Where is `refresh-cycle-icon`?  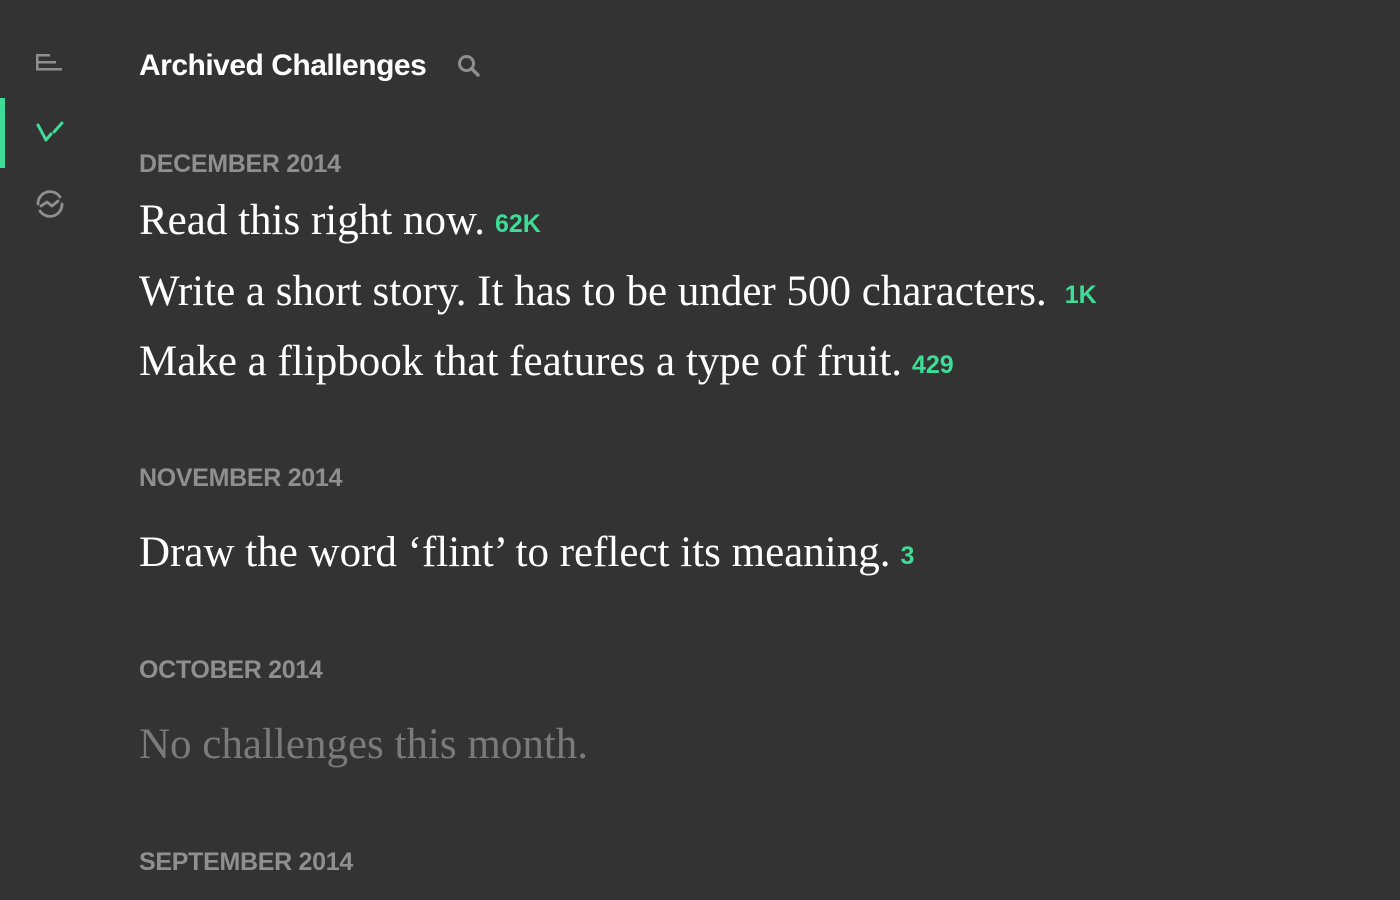
refresh-cycle-icon is located at coordinates (50, 204).